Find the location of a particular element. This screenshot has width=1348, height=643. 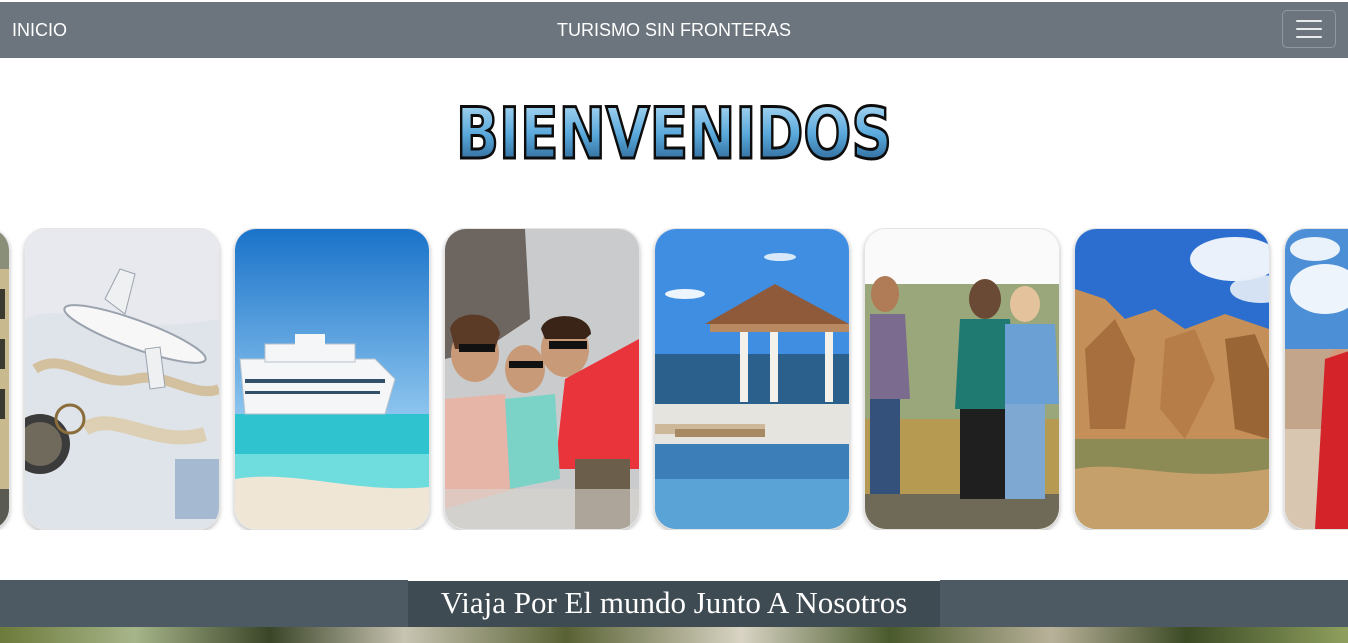

poolside-gazebo-photo is located at coordinates (752, 379).